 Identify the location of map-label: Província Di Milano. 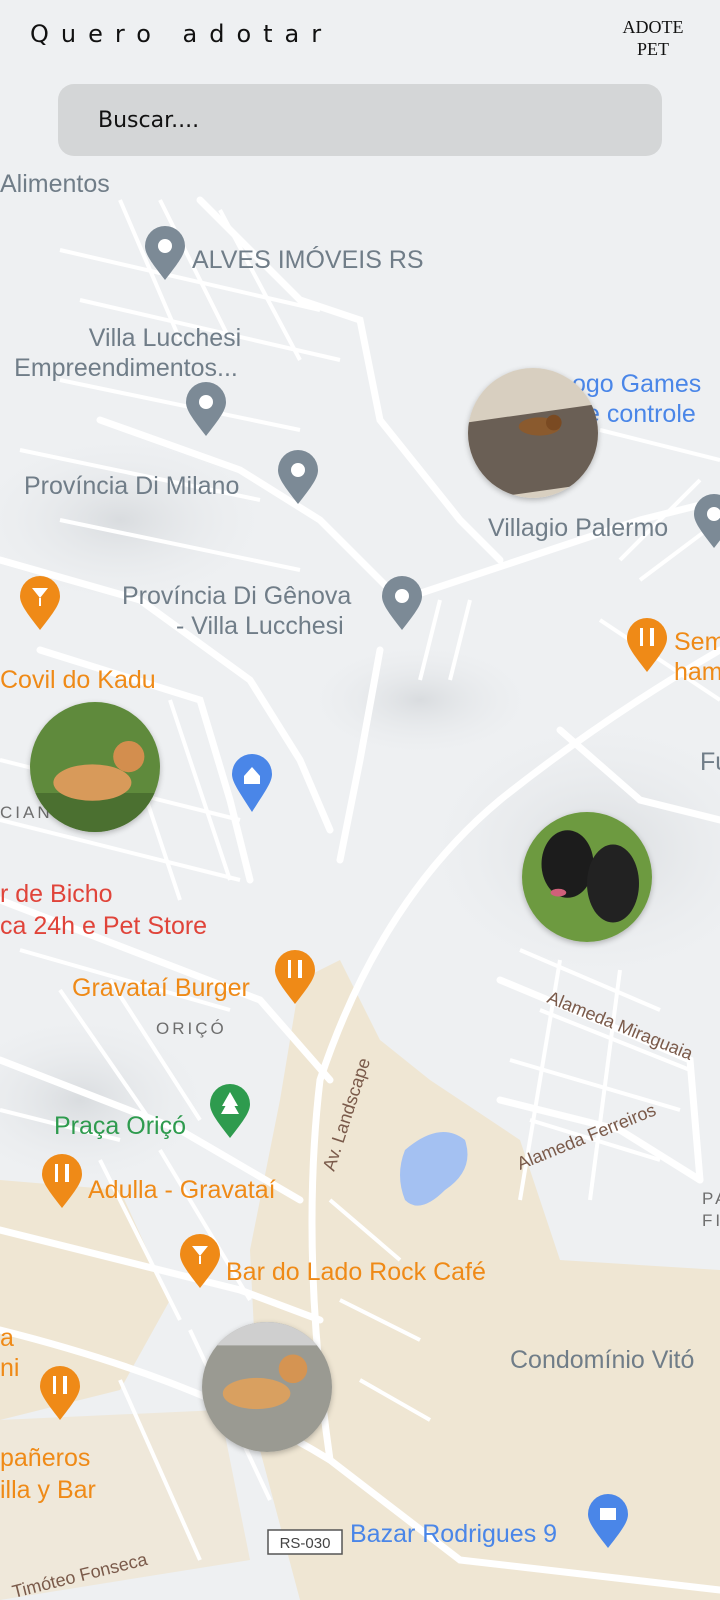
(131, 486).